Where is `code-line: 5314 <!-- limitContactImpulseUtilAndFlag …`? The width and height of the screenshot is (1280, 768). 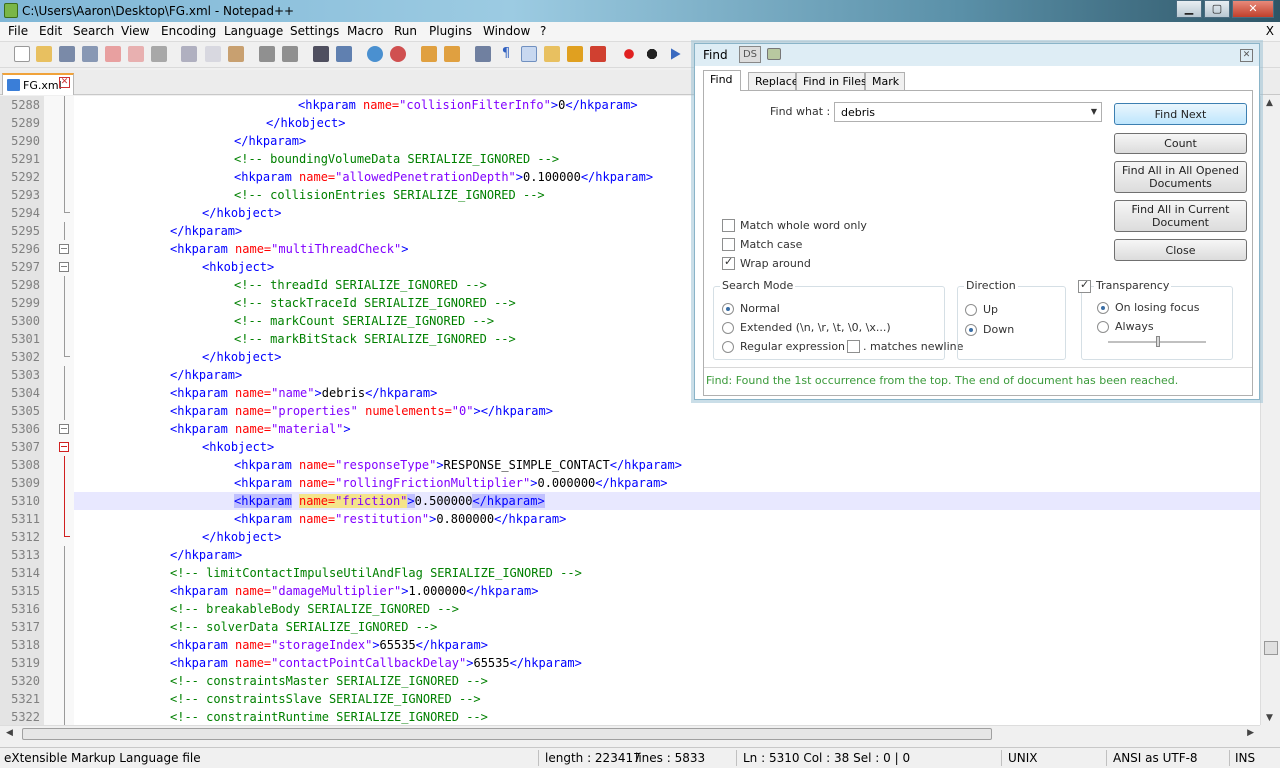 code-line: 5314 <!-- limitContactImpulseUtilAndFlag … is located at coordinates (630, 573).